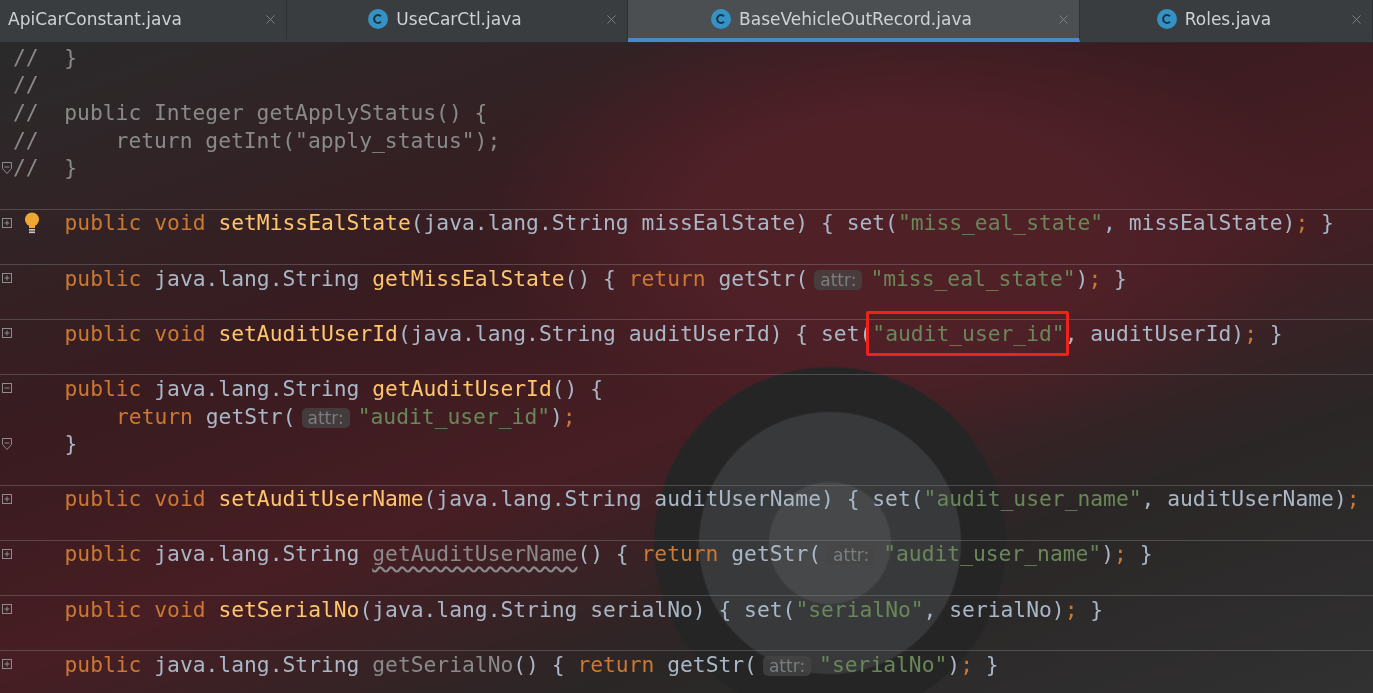 The width and height of the screenshot is (1373, 693). What do you see at coordinates (32, 222) in the screenshot?
I see `lightbulb-icon` at bounding box center [32, 222].